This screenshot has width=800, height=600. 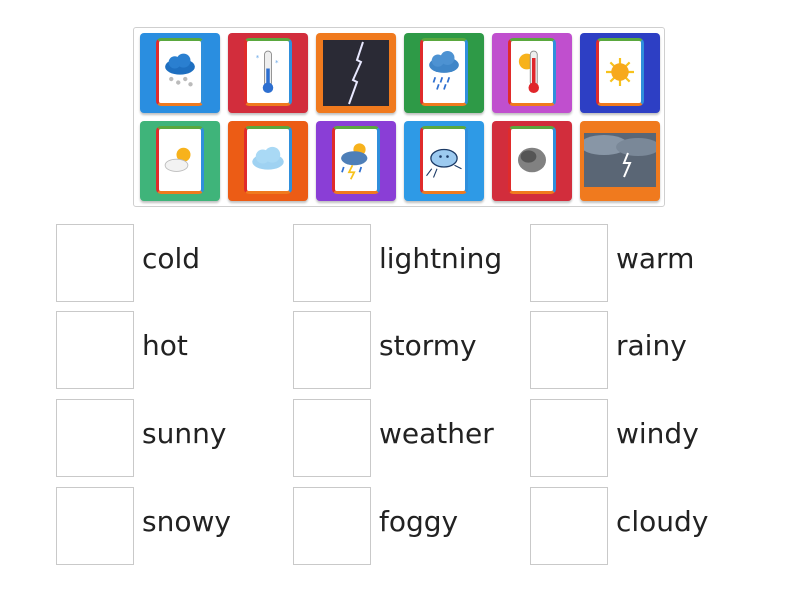 I want to click on stormy-sky-photo-icon, so click(x=620, y=160).